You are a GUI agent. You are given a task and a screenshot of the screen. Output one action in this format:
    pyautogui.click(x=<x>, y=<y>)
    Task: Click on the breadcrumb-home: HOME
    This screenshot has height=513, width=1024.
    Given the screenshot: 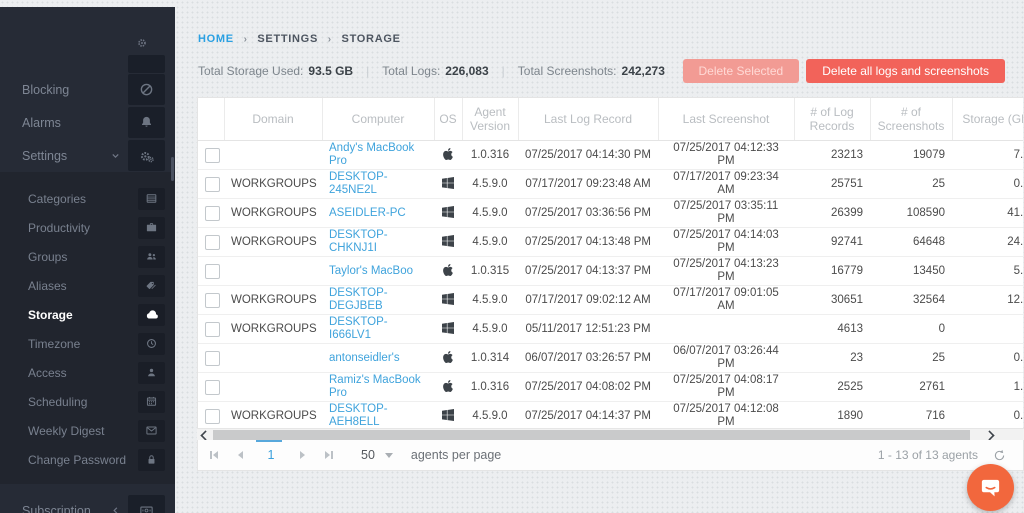 What is the action you would take?
    pyautogui.click(x=216, y=39)
    